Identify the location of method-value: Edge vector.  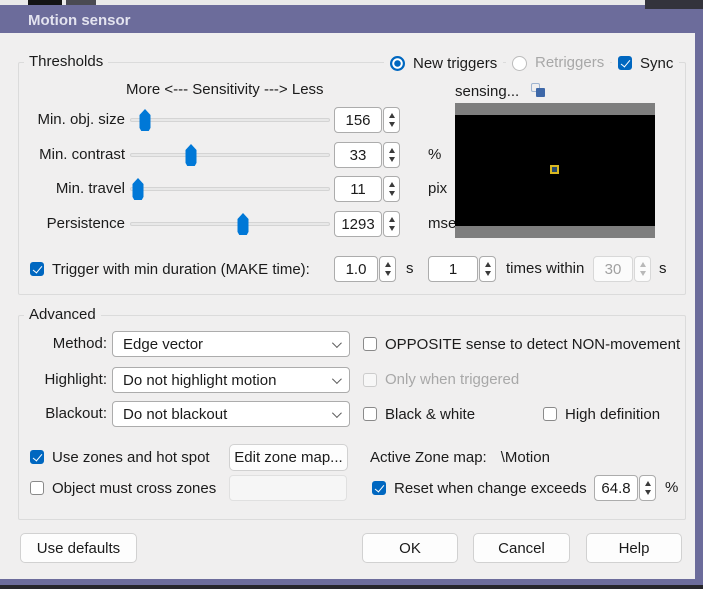
(163, 344).